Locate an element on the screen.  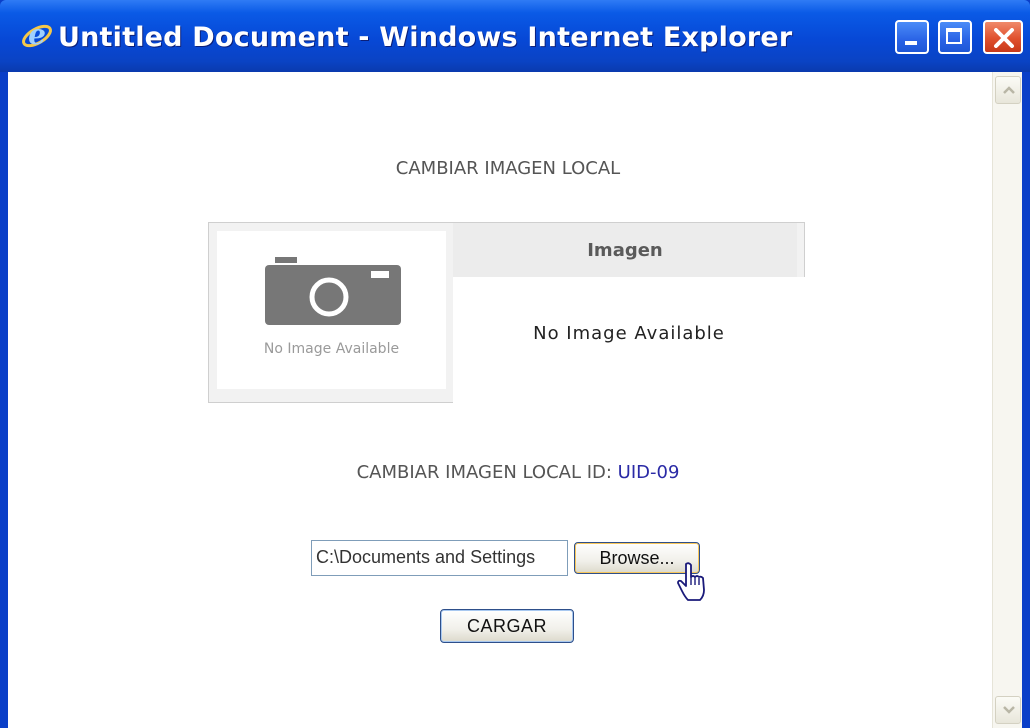
hand-cursor-icon is located at coordinates (691, 581).